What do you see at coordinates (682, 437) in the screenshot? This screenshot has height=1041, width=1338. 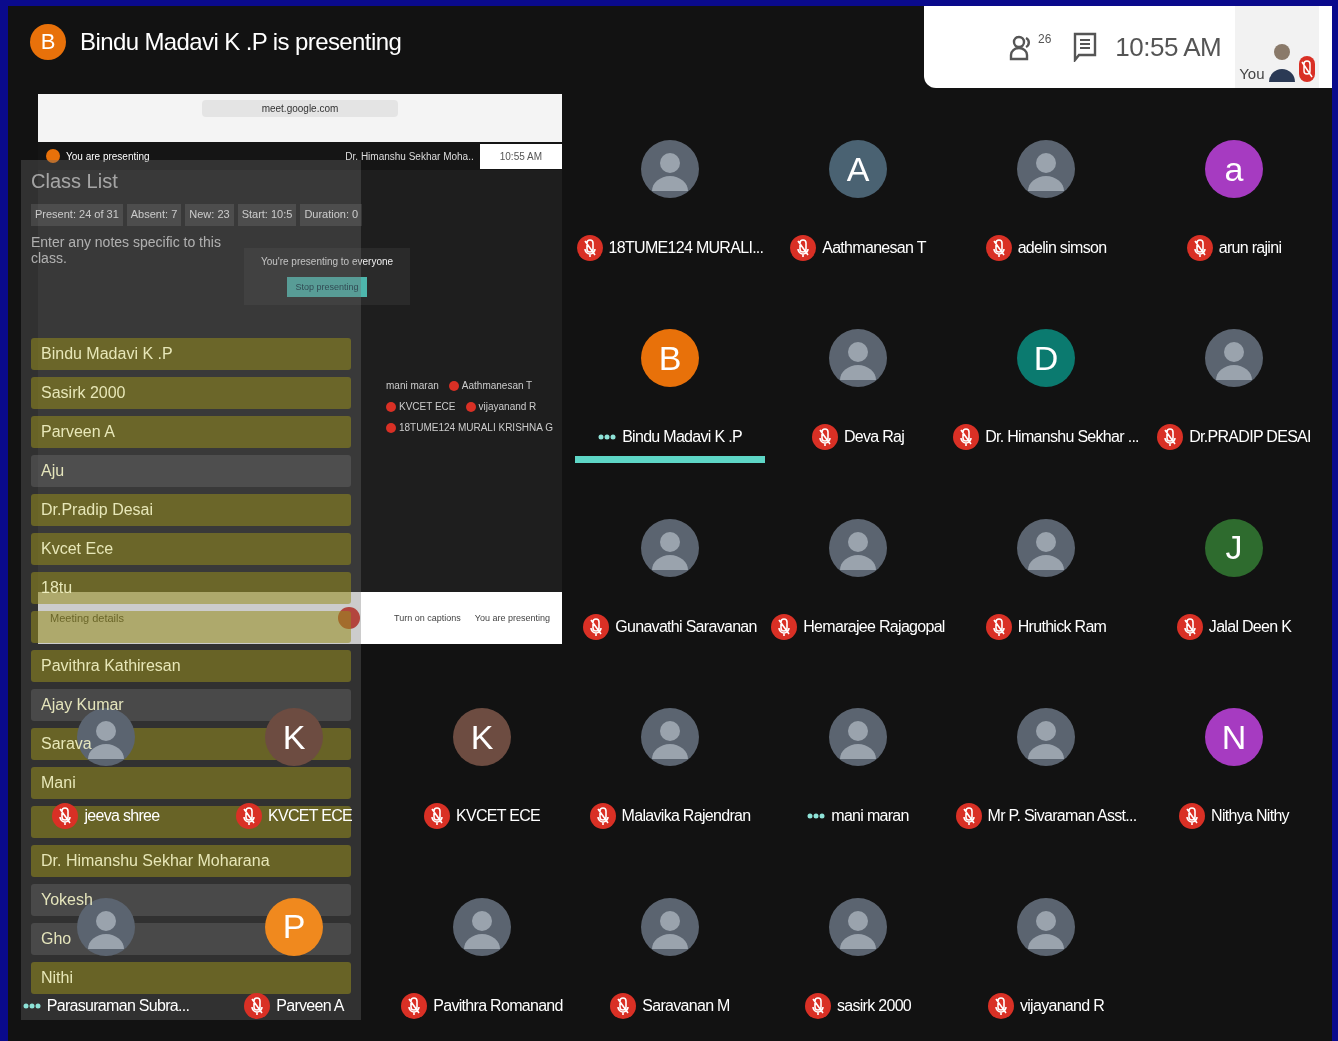 I see `participant-name: Bindu Madavi K .P` at bounding box center [682, 437].